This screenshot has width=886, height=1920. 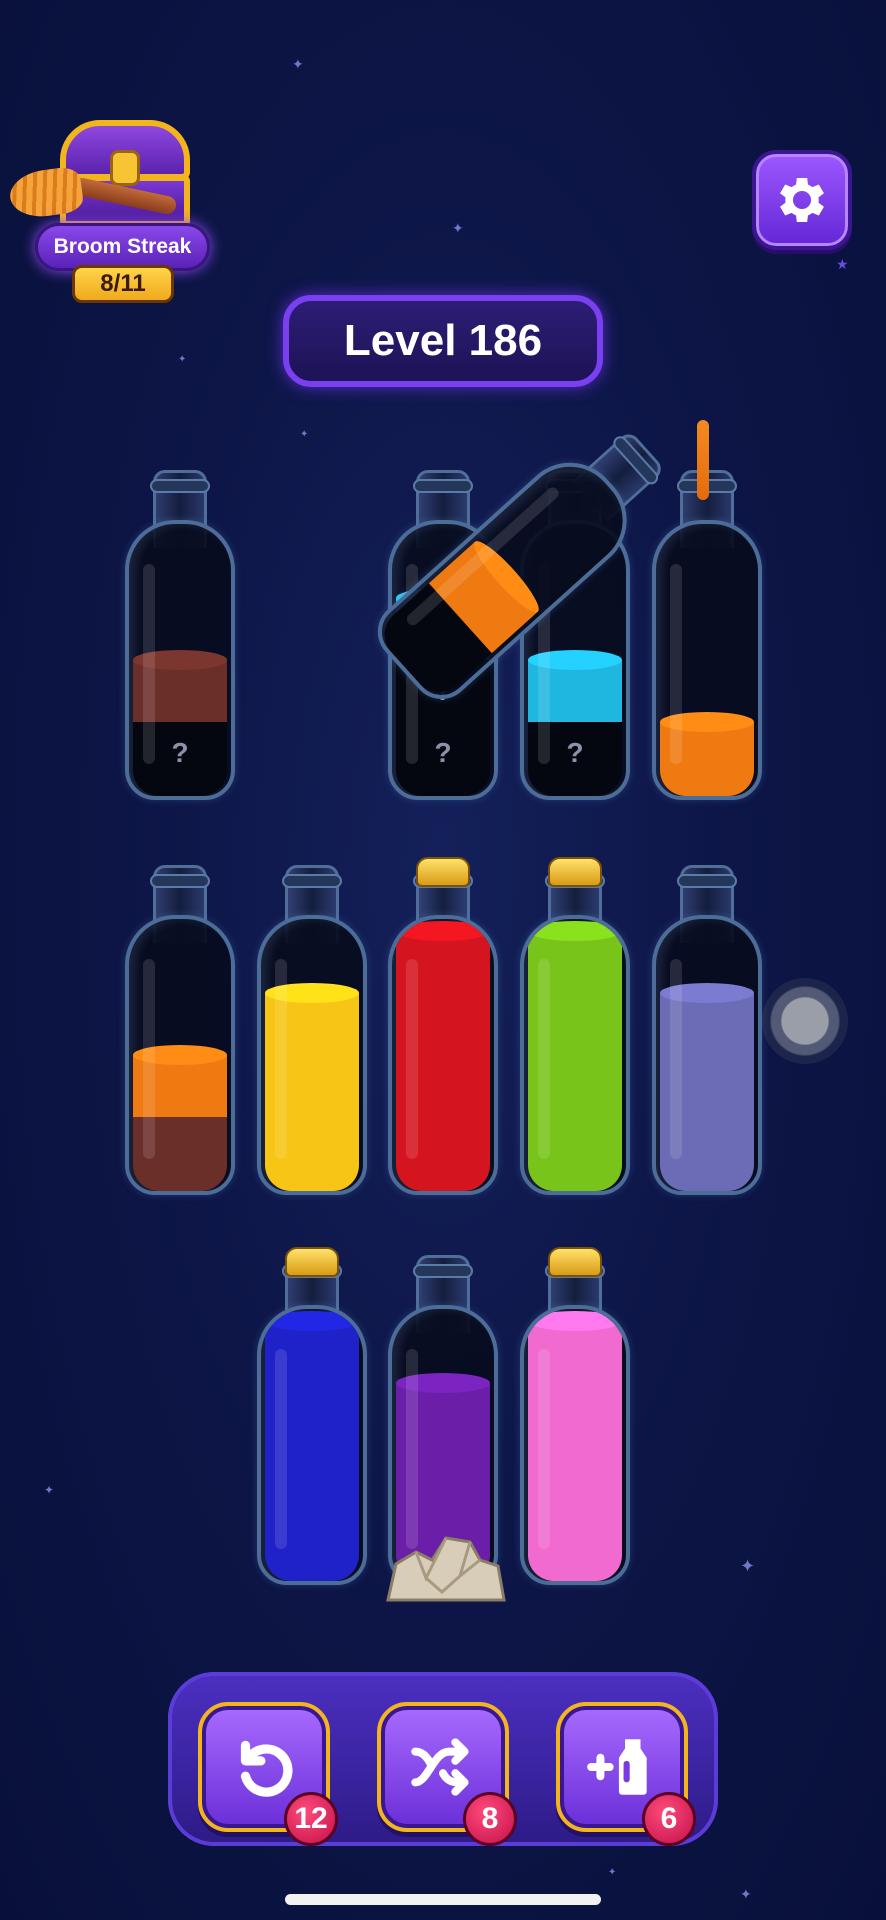 I want to click on add-bottle-icon, so click(x=617, y=1767).